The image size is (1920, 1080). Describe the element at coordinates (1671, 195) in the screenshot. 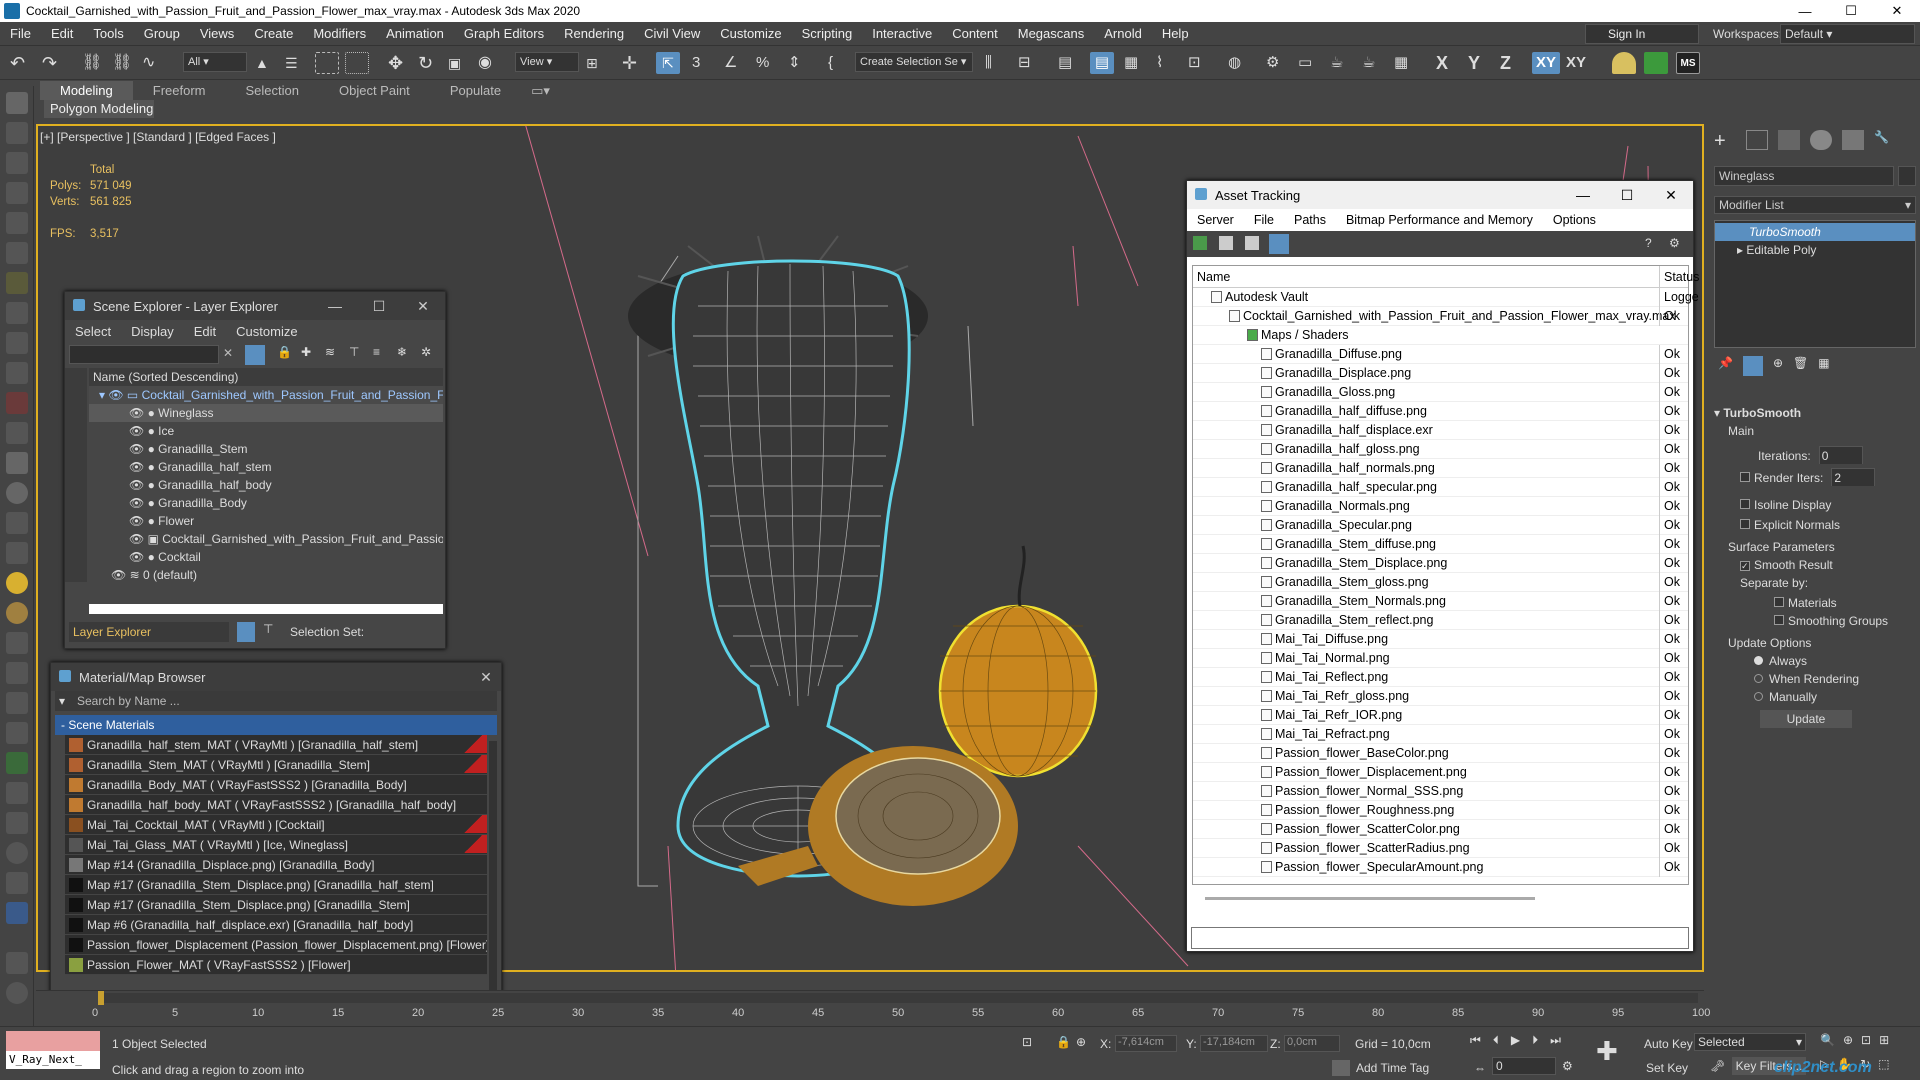

I see `asset-close: ✕` at that location.